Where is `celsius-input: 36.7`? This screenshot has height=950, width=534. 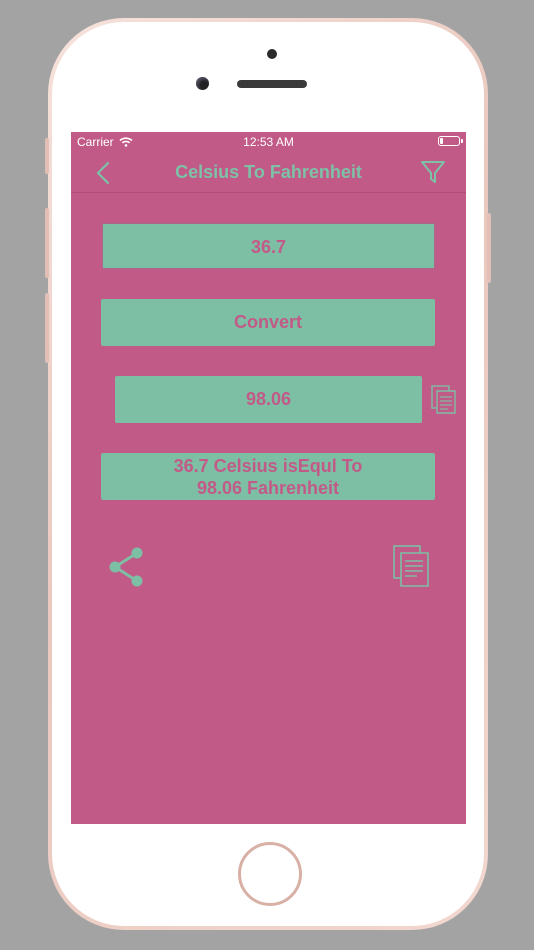
celsius-input: 36.7 is located at coordinates (268, 246).